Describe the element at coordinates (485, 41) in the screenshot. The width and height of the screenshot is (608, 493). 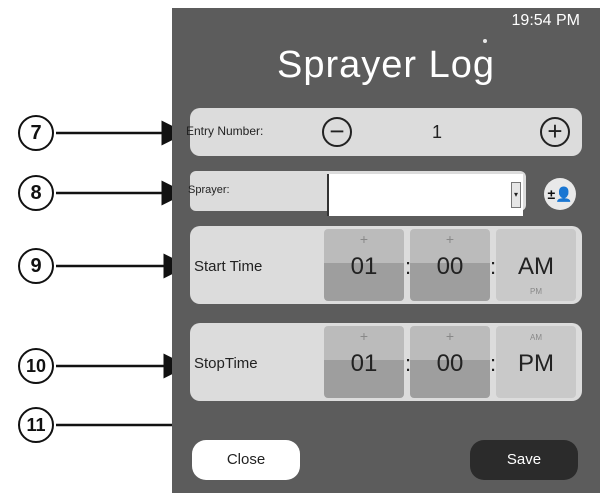
I see `camera-dot` at that location.